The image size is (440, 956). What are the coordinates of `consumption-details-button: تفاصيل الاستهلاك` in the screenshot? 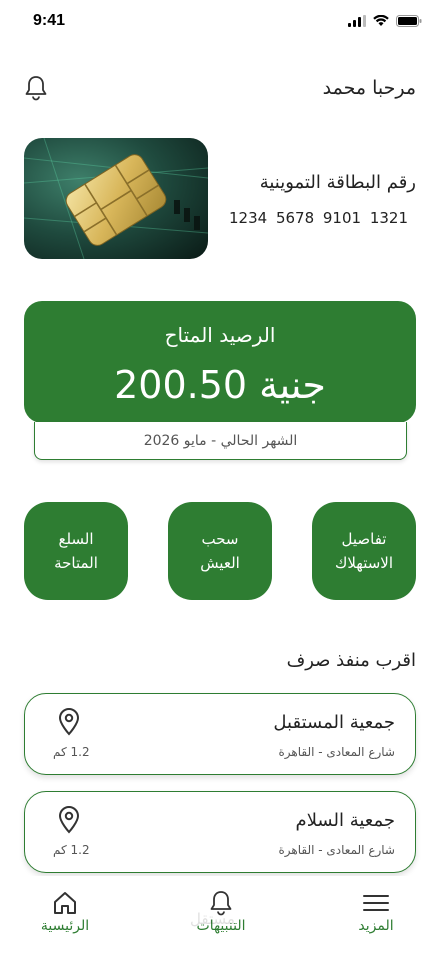 It's located at (364, 551).